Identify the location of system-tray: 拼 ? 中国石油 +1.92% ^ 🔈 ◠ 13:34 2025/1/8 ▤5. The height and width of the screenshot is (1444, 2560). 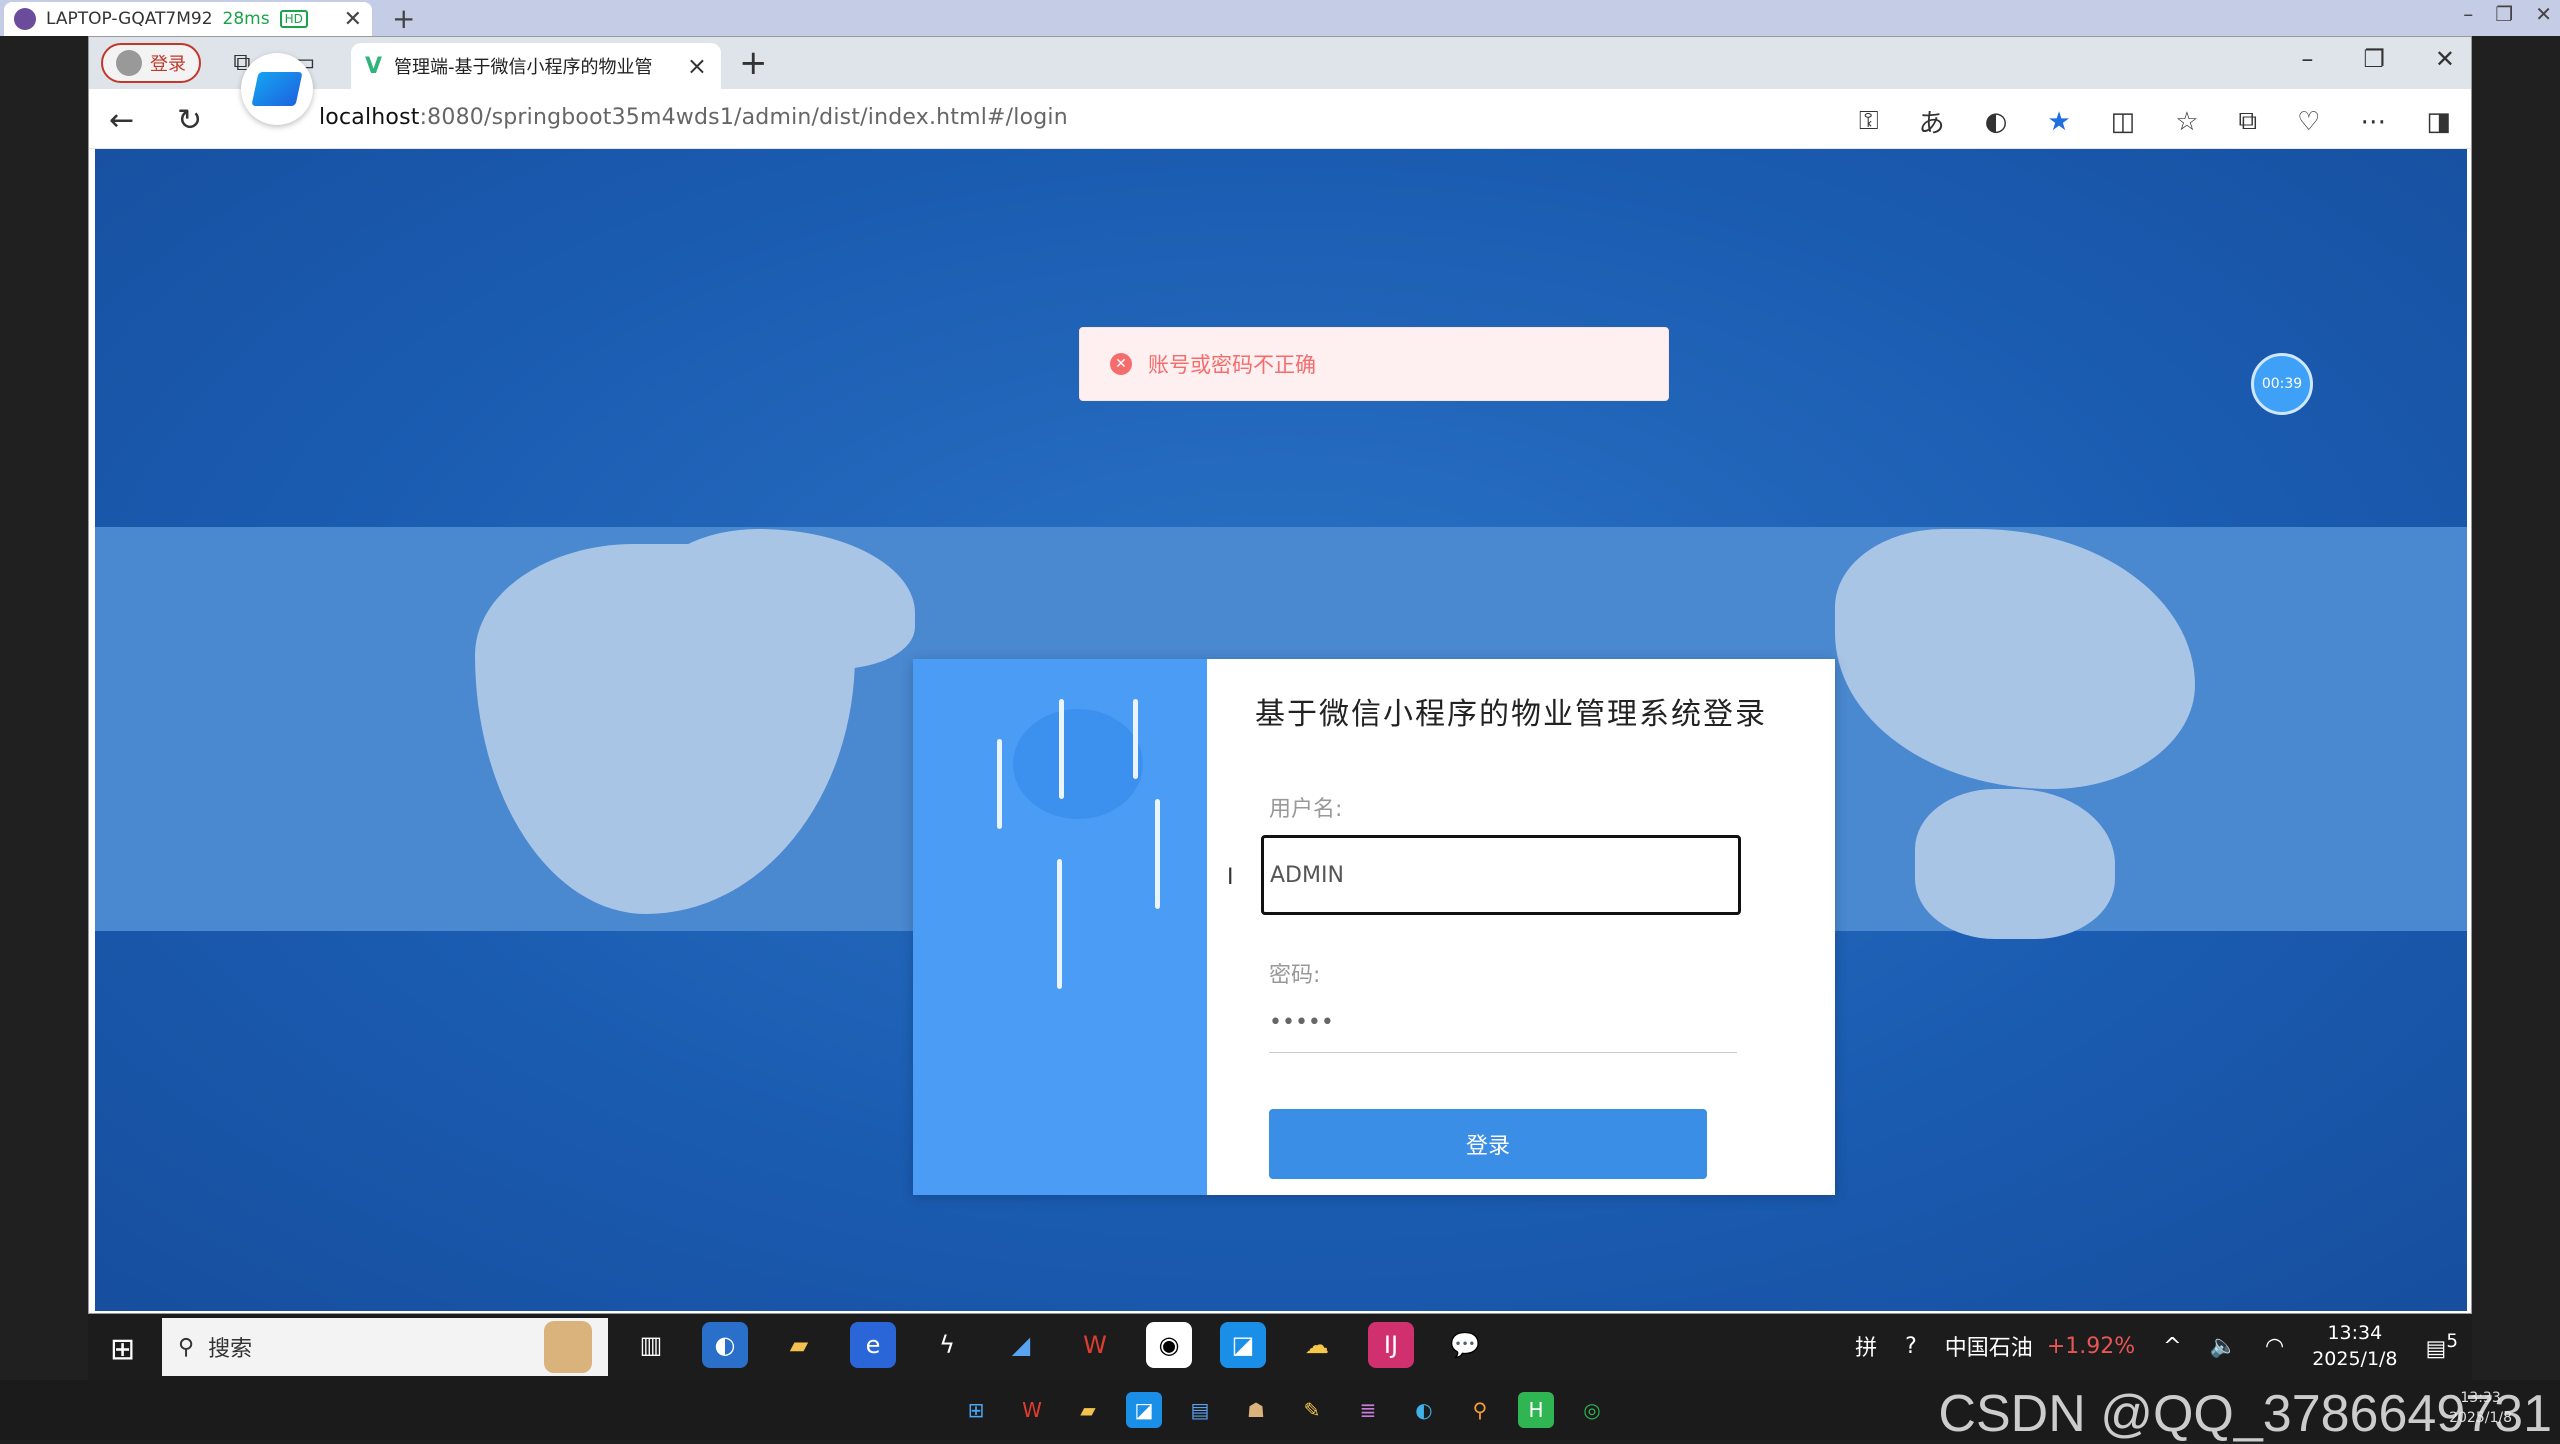
(2156, 1346).